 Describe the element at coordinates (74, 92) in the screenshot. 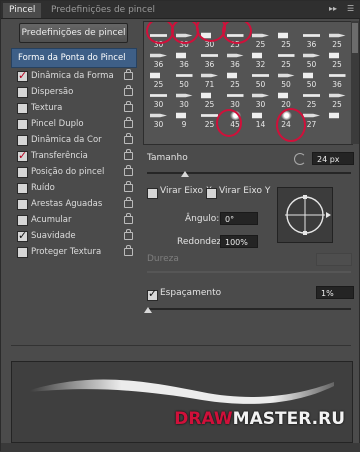

I see `settings-item: Dispersão` at that location.